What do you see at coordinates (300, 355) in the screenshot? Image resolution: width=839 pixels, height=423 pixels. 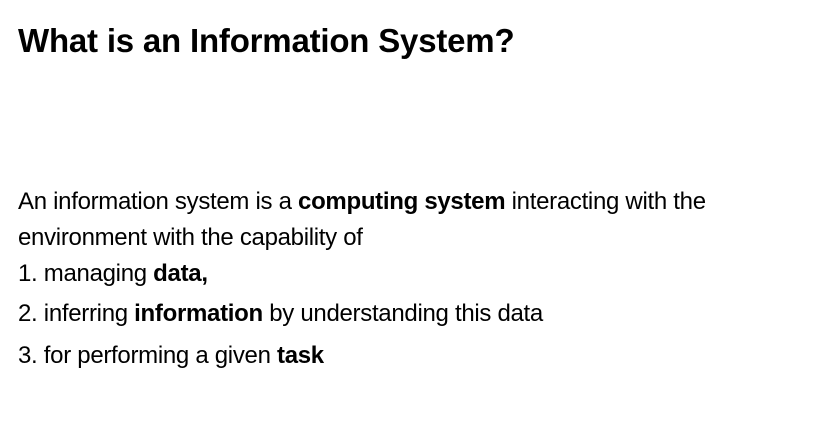 I see `list-emphasis: task` at bounding box center [300, 355].